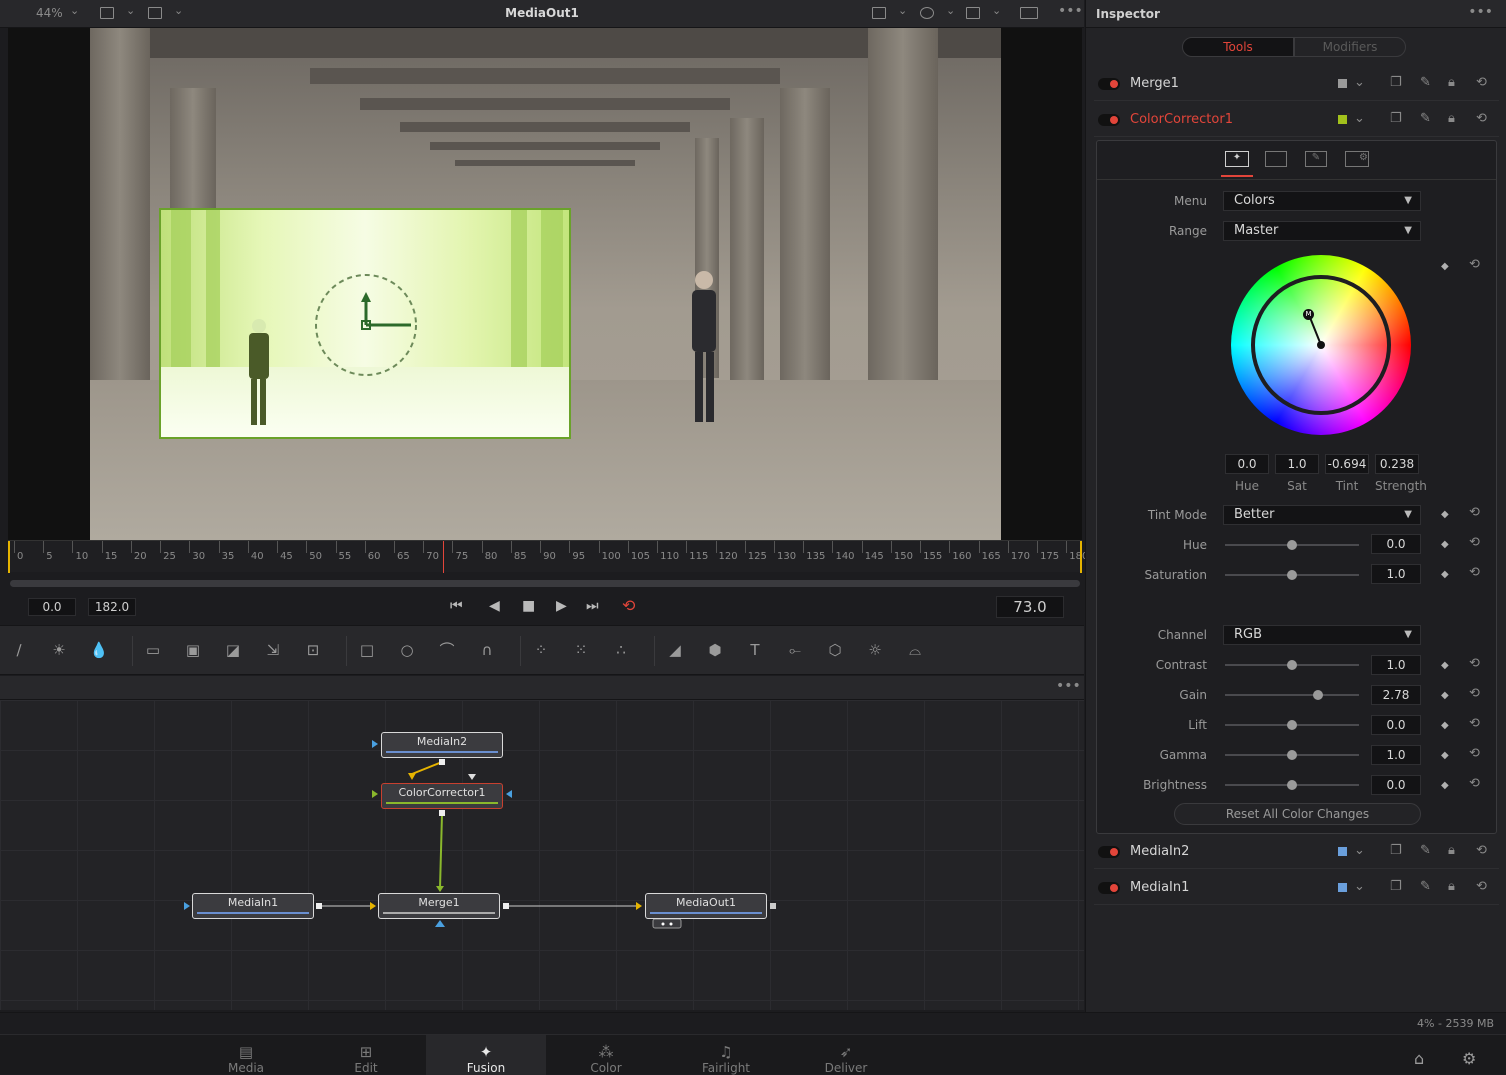 This screenshot has width=1506, height=1075. I want to click on page-tab-deliver: ➶ Deliver, so click(846, 1055).